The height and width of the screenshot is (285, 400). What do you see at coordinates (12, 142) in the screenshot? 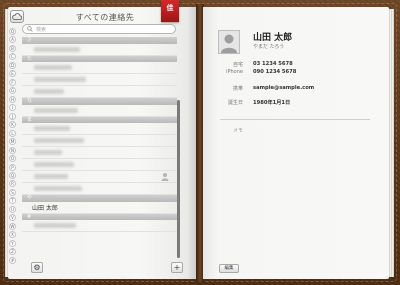
I see `index-letter: M` at bounding box center [12, 142].